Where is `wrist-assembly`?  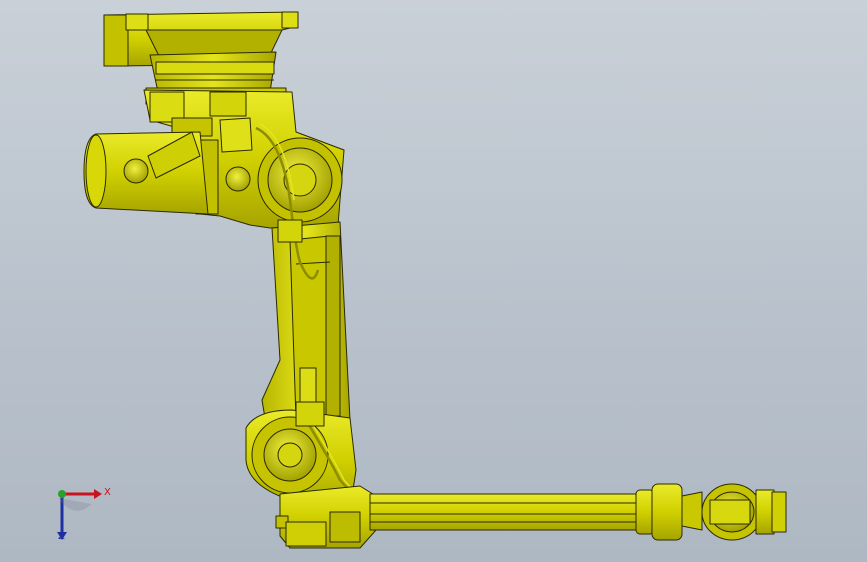
wrist-assembly is located at coordinates (711, 512).